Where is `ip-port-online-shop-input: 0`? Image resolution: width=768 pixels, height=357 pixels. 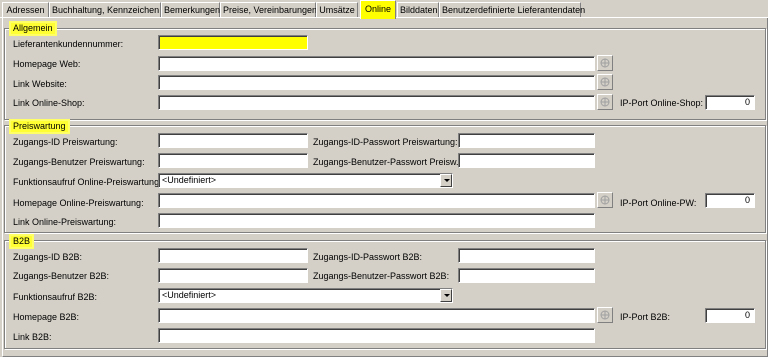
ip-port-online-shop-input: 0 is located at coordinates (730, 102).